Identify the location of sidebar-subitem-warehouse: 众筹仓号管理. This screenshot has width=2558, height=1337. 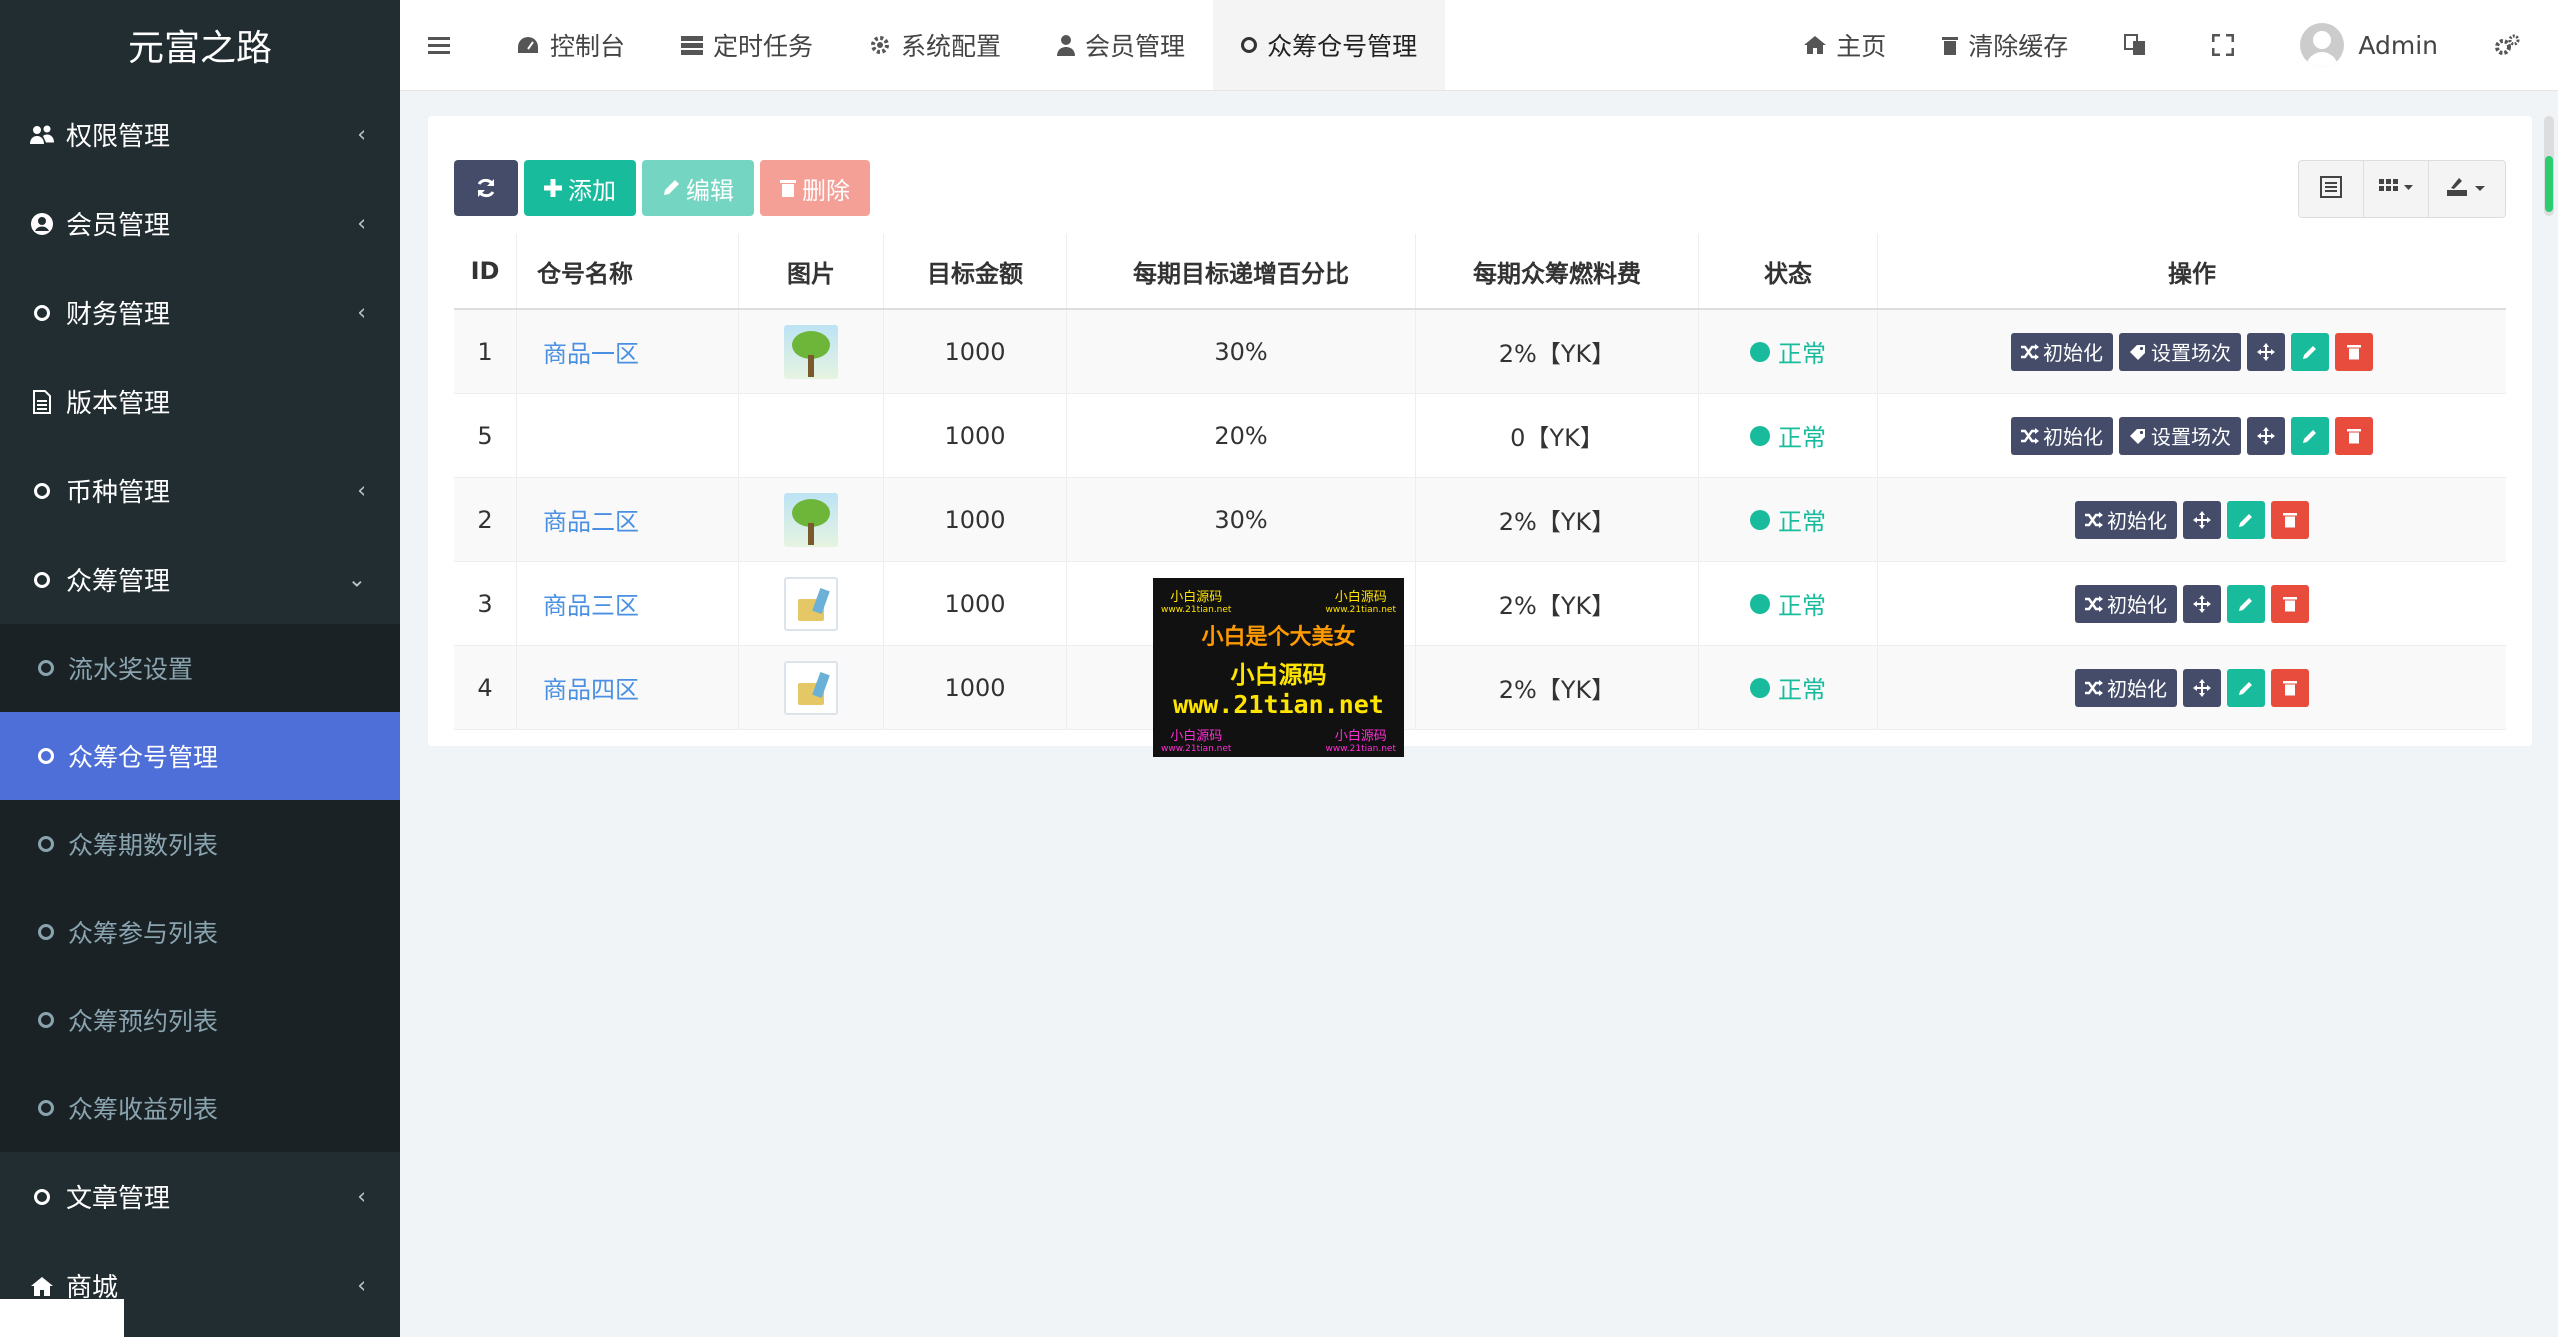
(200, 756).